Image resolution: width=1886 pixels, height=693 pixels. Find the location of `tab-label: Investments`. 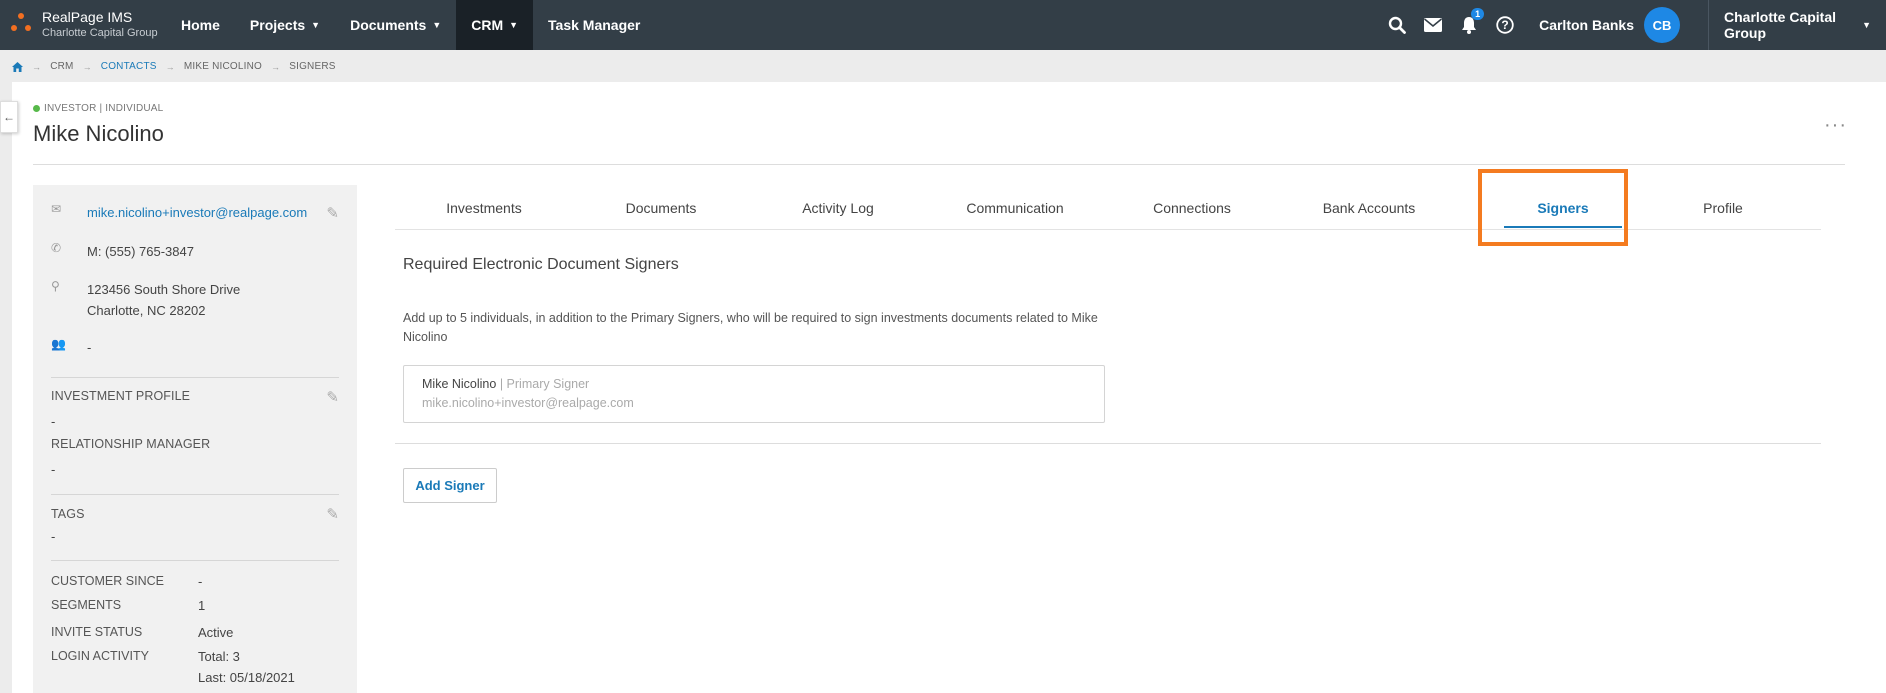

tab-label: Investments is located at coordinates (484, 208).